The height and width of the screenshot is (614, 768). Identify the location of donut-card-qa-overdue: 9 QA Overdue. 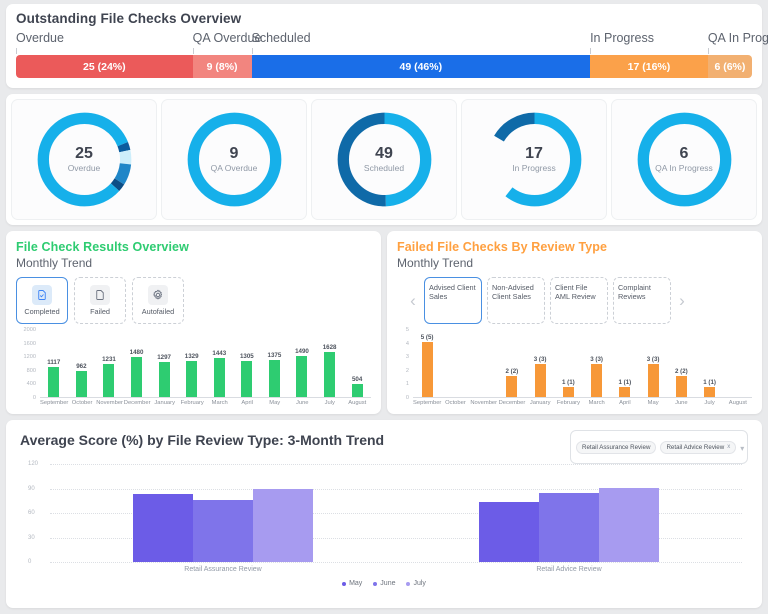
(234, 159).